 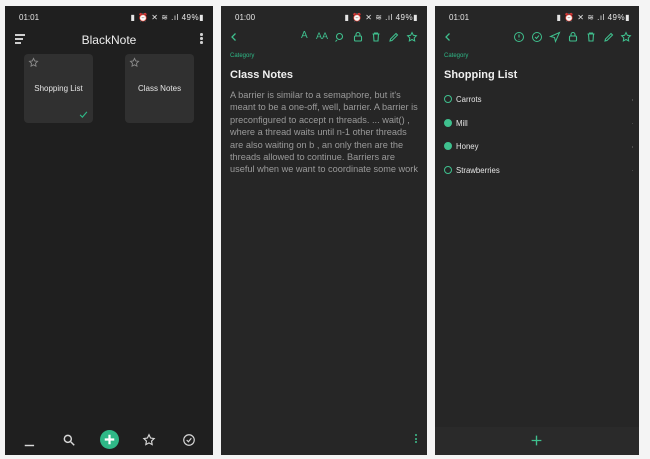 I want to click on app-bar: BlackNote, so click(x=109, y=41).